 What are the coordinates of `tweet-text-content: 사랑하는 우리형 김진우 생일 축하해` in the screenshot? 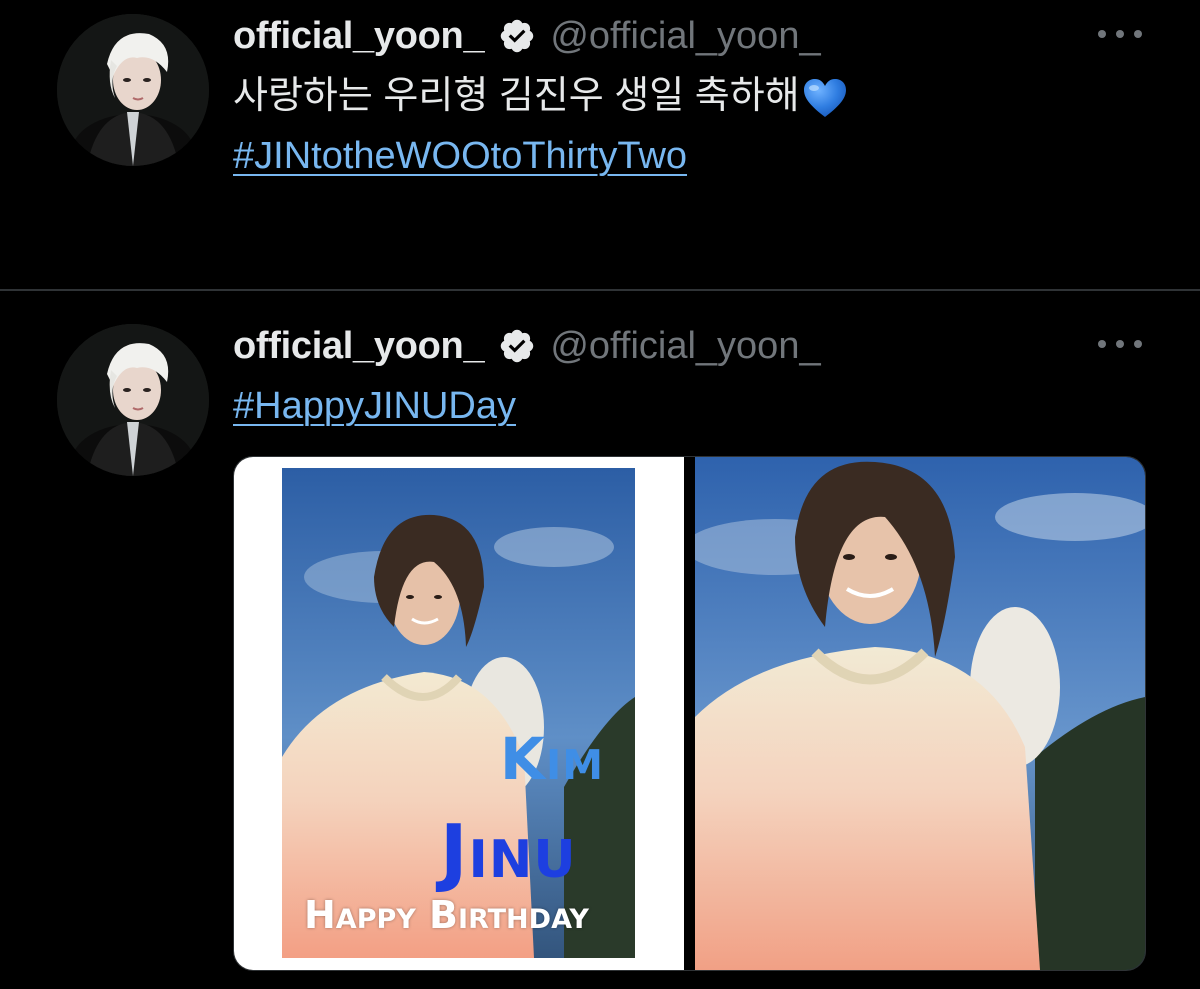 It's located at (516, 96).